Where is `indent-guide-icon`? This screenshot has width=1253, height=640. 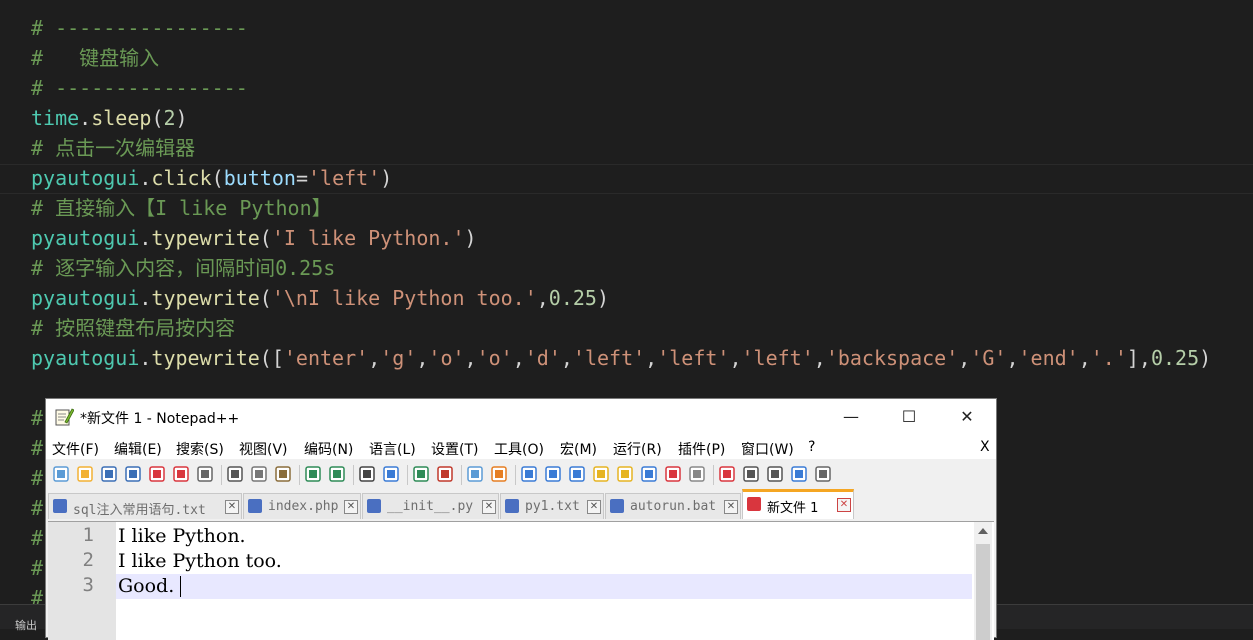 indent-guide-icon is located at coordinates (577, 474).